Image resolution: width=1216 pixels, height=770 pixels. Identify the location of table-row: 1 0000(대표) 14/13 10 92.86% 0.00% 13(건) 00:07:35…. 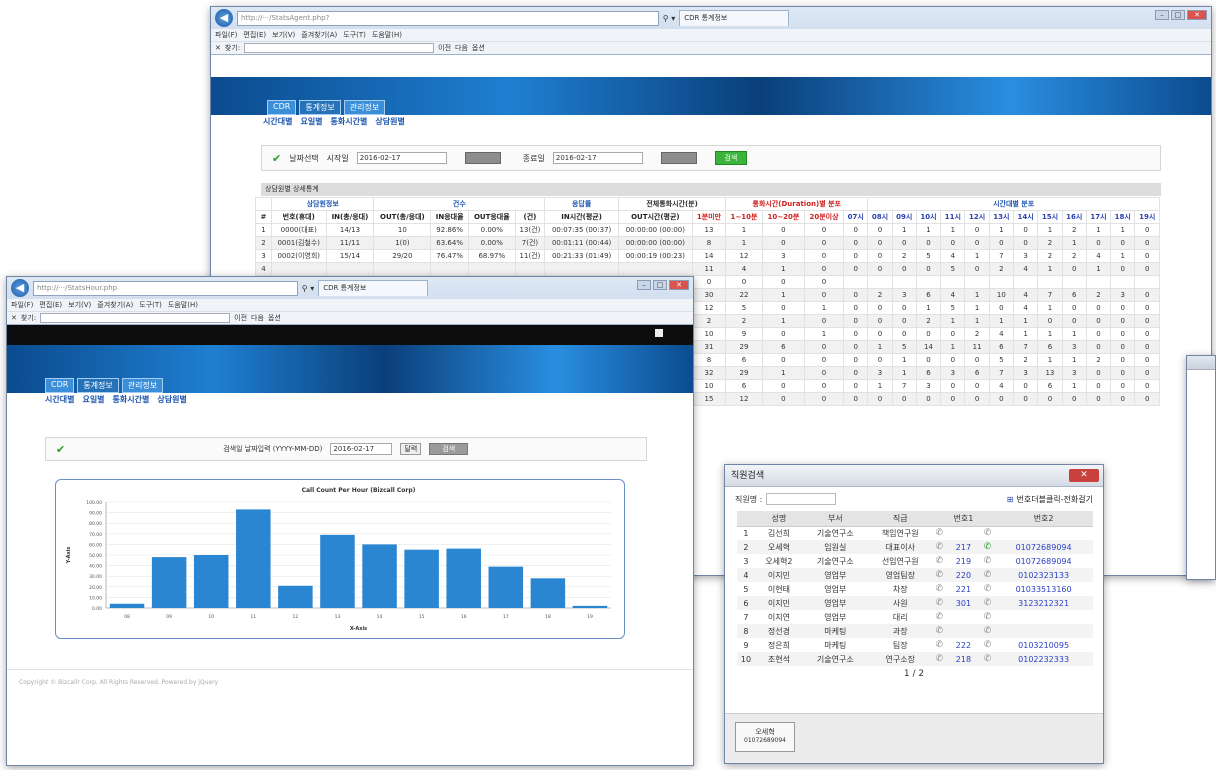
(707, 230).